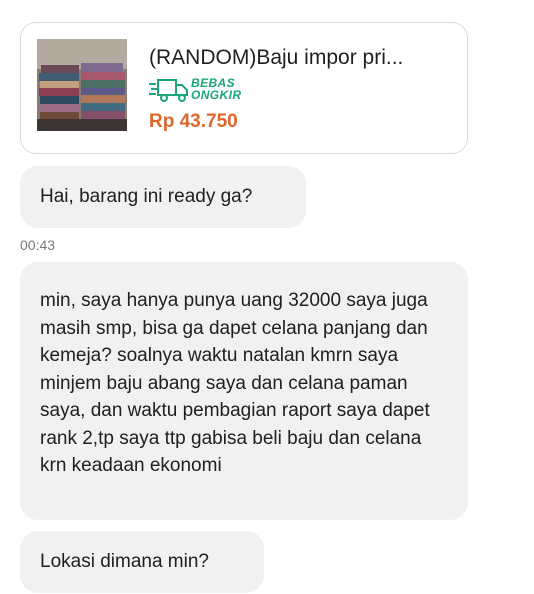 Image resolution: width=534 pixels, height=594 pixels. I want to click on product-thumbnail, so click(82, 85).